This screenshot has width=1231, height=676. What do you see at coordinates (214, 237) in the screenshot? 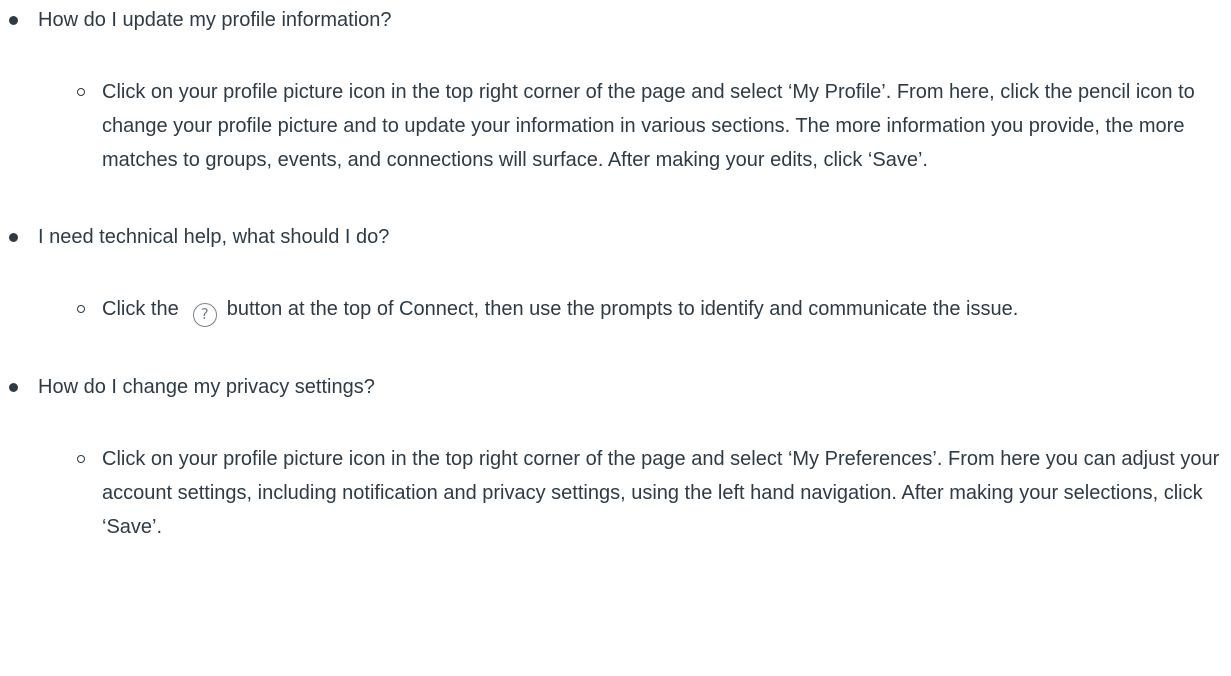
I see `faq-question: I need technical help, what should I do?` at bounding box center [214, 237].